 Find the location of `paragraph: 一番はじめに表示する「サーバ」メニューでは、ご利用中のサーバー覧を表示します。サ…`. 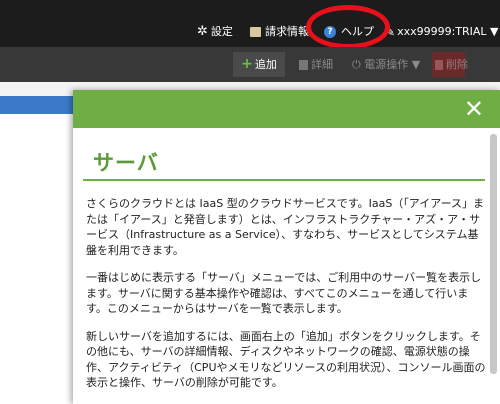

paragraph: 一番はじめに表示する「サーバ」メニューでは、ご利用中のサーバー覧を表示します。サ… is located at coordinates (284, 293).